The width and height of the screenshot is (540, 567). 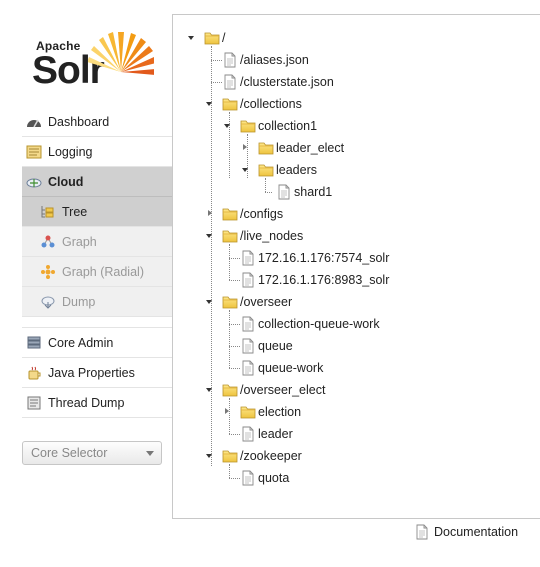 What do you see at coordinates (97, 152) in the screenshot?
I see `sidebar-item-logging: Logging` at bounding box center [97, 152].